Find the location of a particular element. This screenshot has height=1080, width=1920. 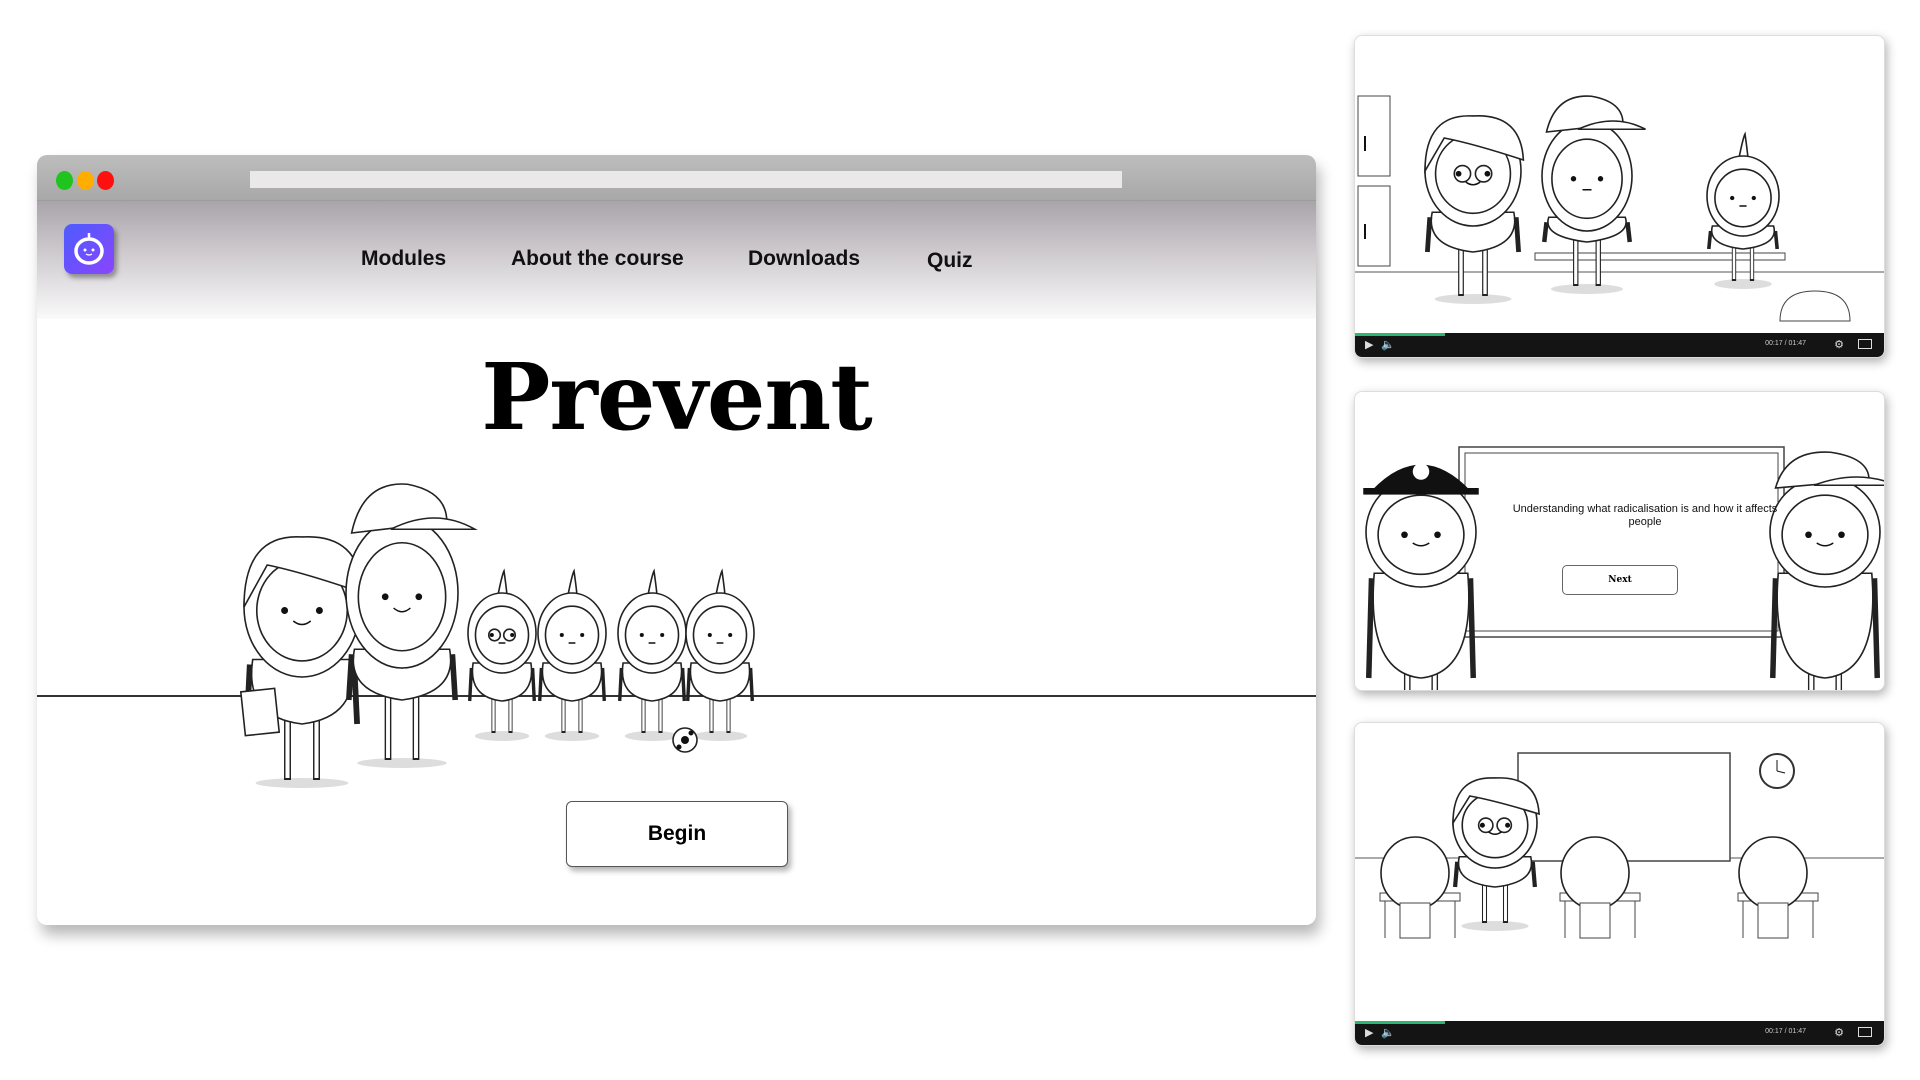

classroom-scene is located at coordinates (1619, 845).